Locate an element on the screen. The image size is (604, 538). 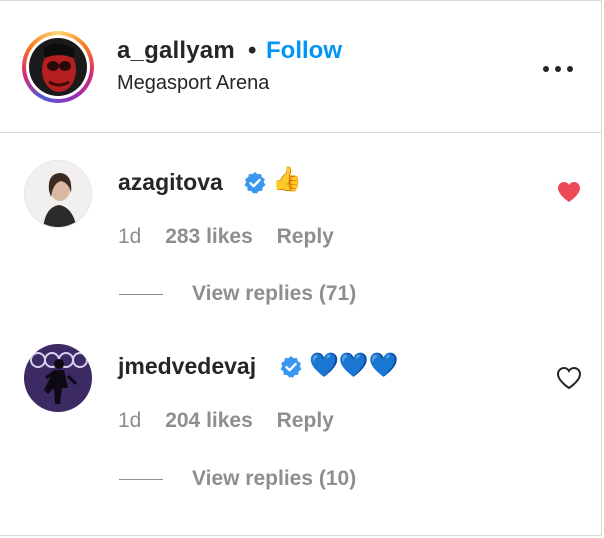
comment-likes: 204 likes is located at coordinates (209, 420).